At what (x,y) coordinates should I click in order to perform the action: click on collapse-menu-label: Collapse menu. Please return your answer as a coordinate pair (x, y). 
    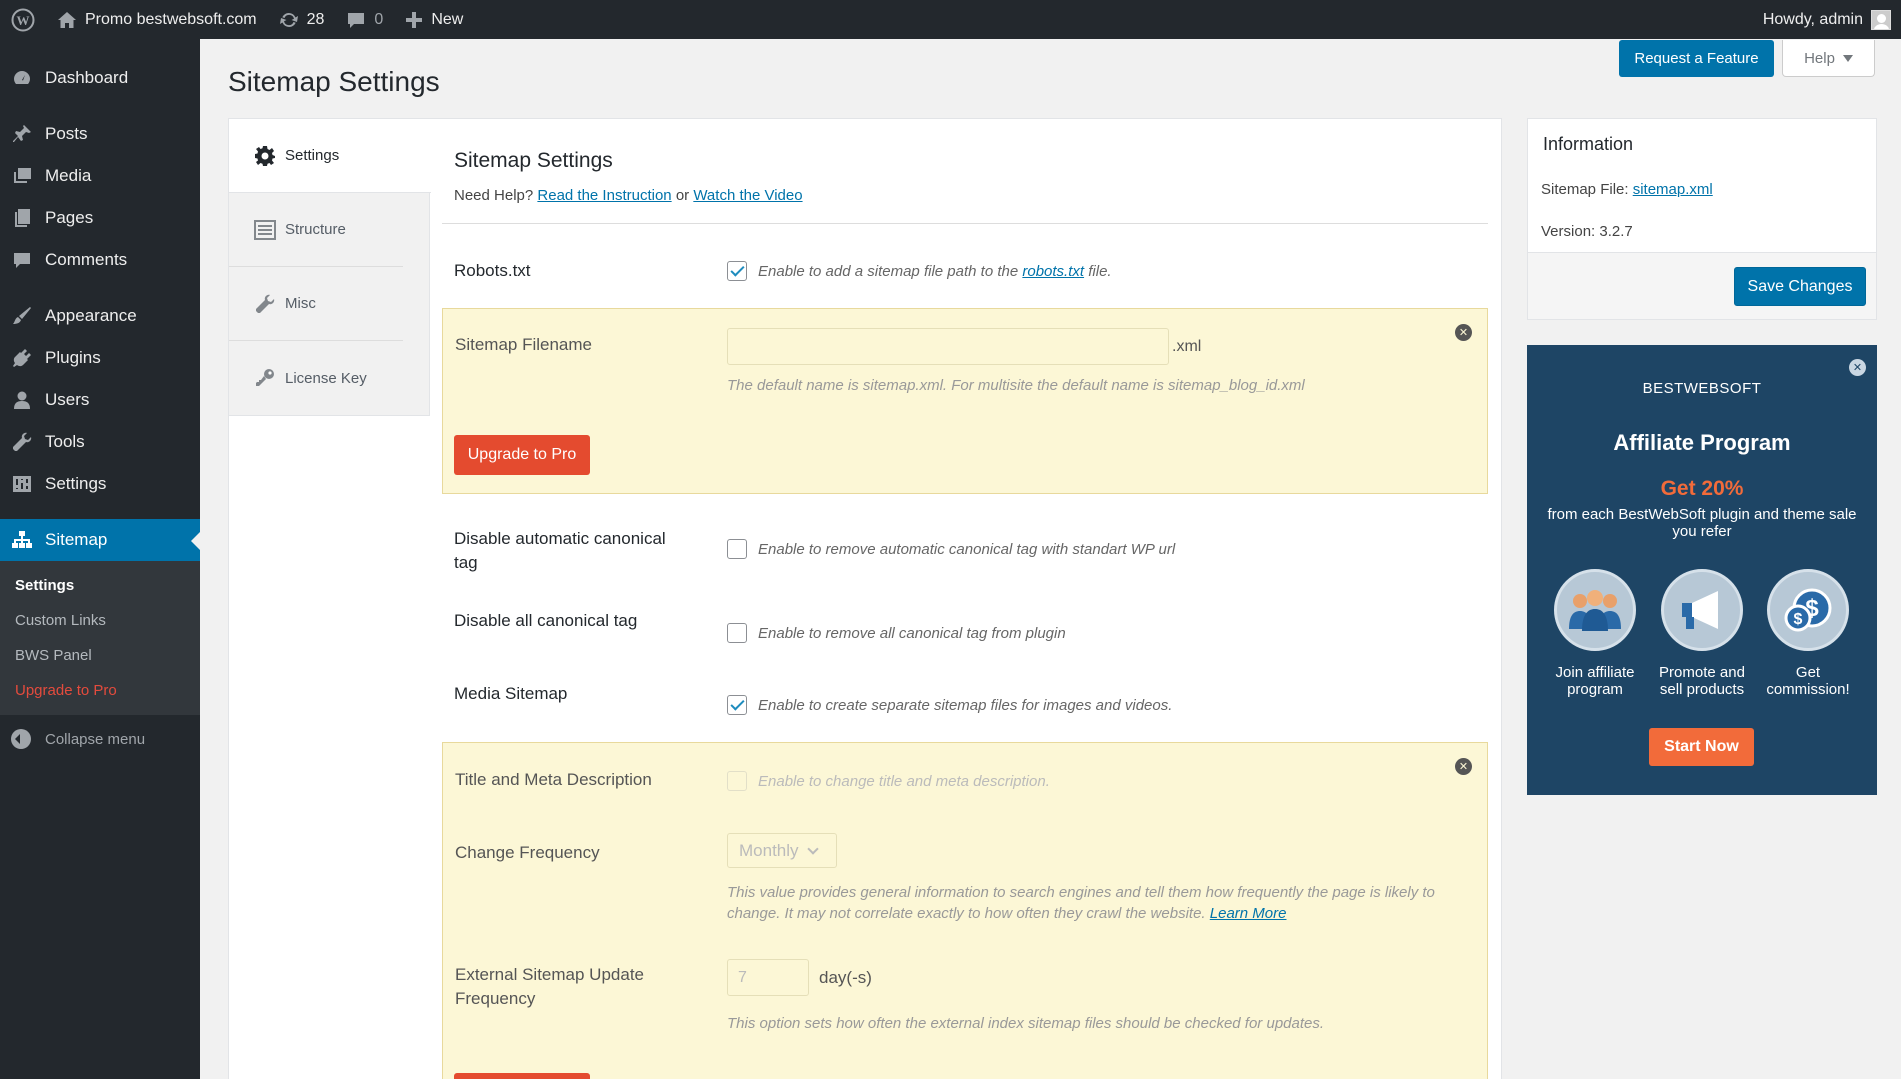
    Looking at the image, I should click on (95, 739).